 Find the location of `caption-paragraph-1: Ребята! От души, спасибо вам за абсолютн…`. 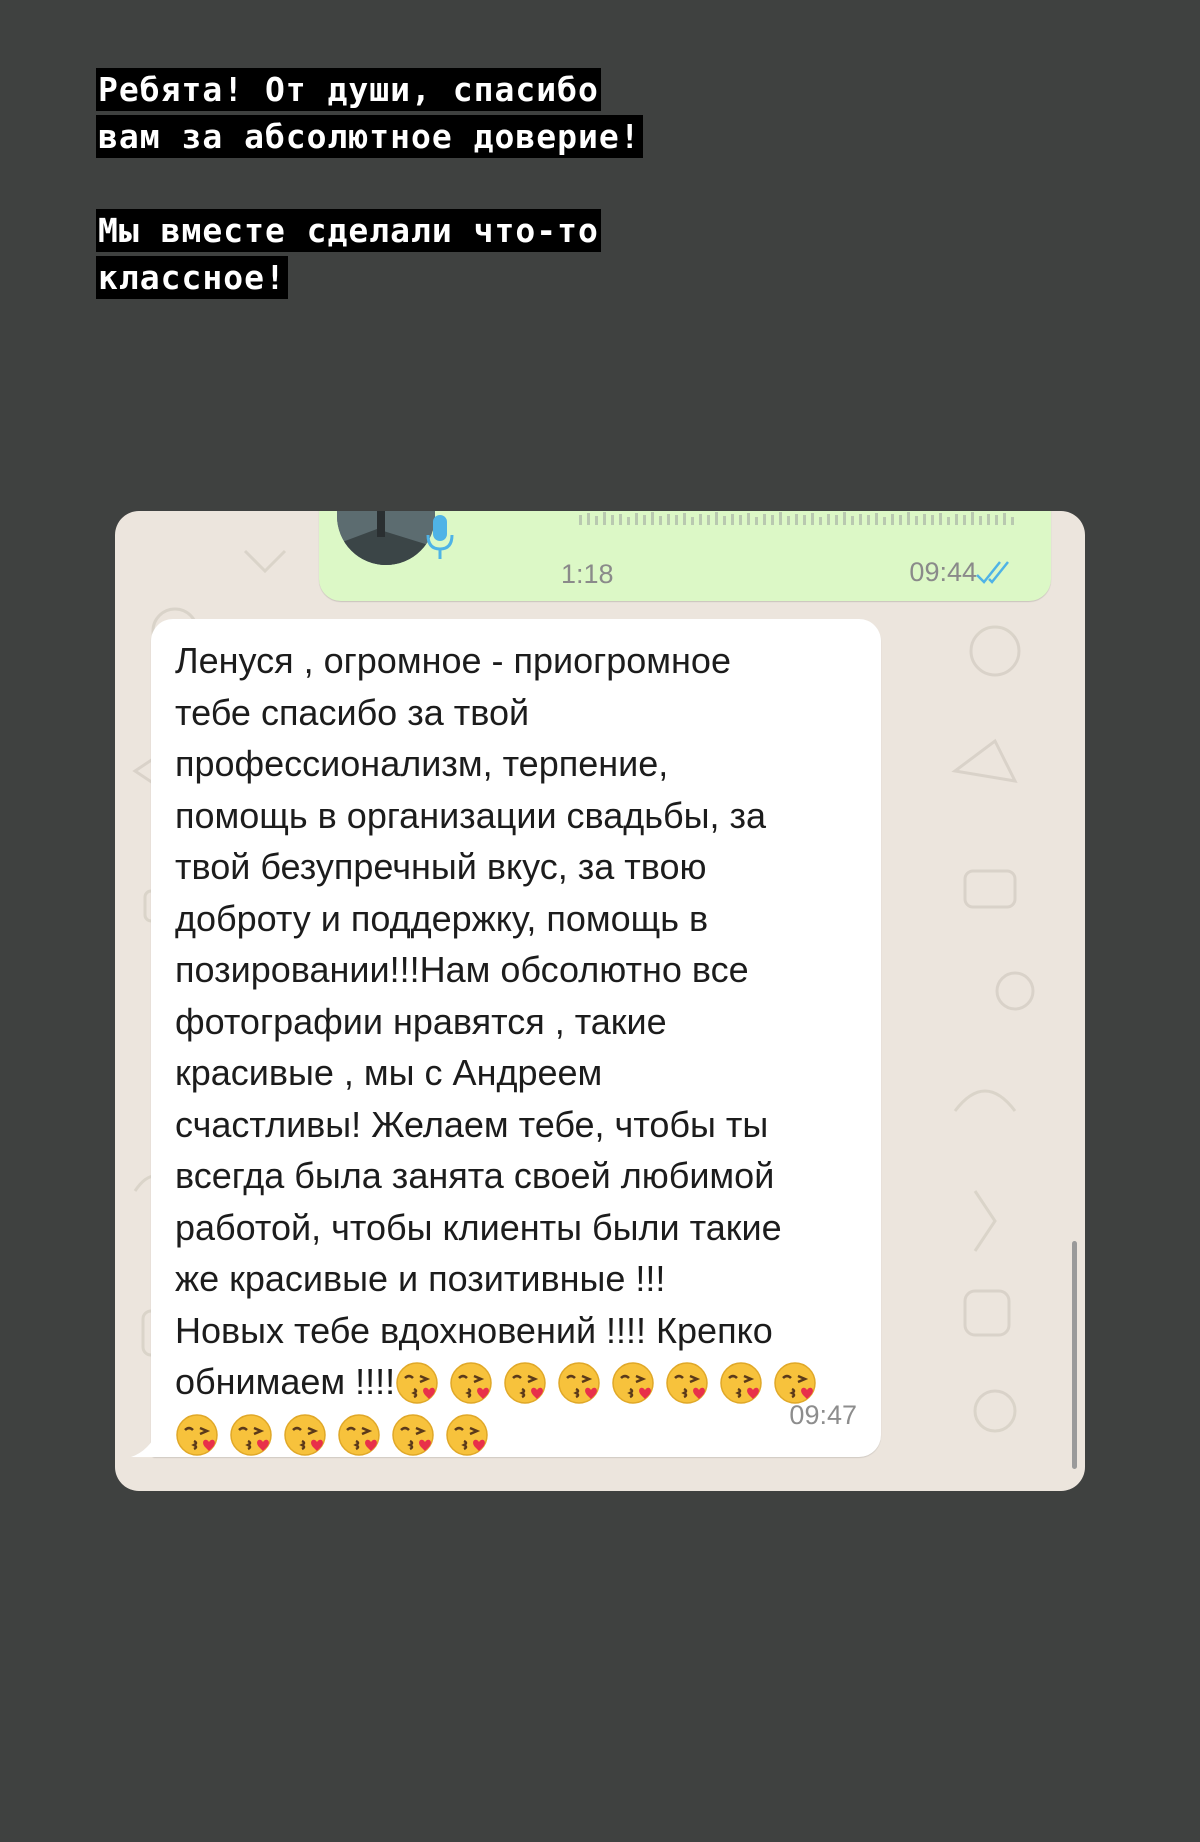

caption-paragraph-1: Ребята! От души, спасибо вам за абсолютн… is located at coordinates (369, 113).